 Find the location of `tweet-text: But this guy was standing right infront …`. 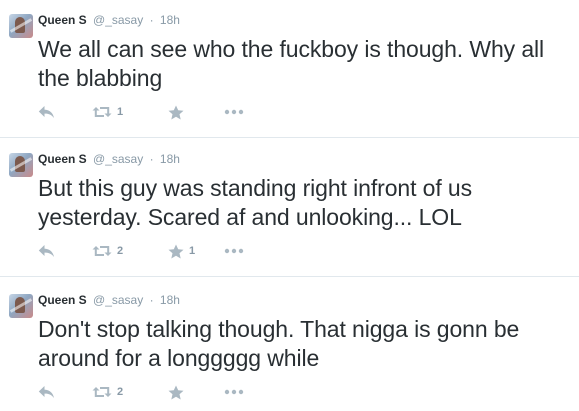

tweet-text: But this guy was standing right infront … is located at coordinates (255, 202).